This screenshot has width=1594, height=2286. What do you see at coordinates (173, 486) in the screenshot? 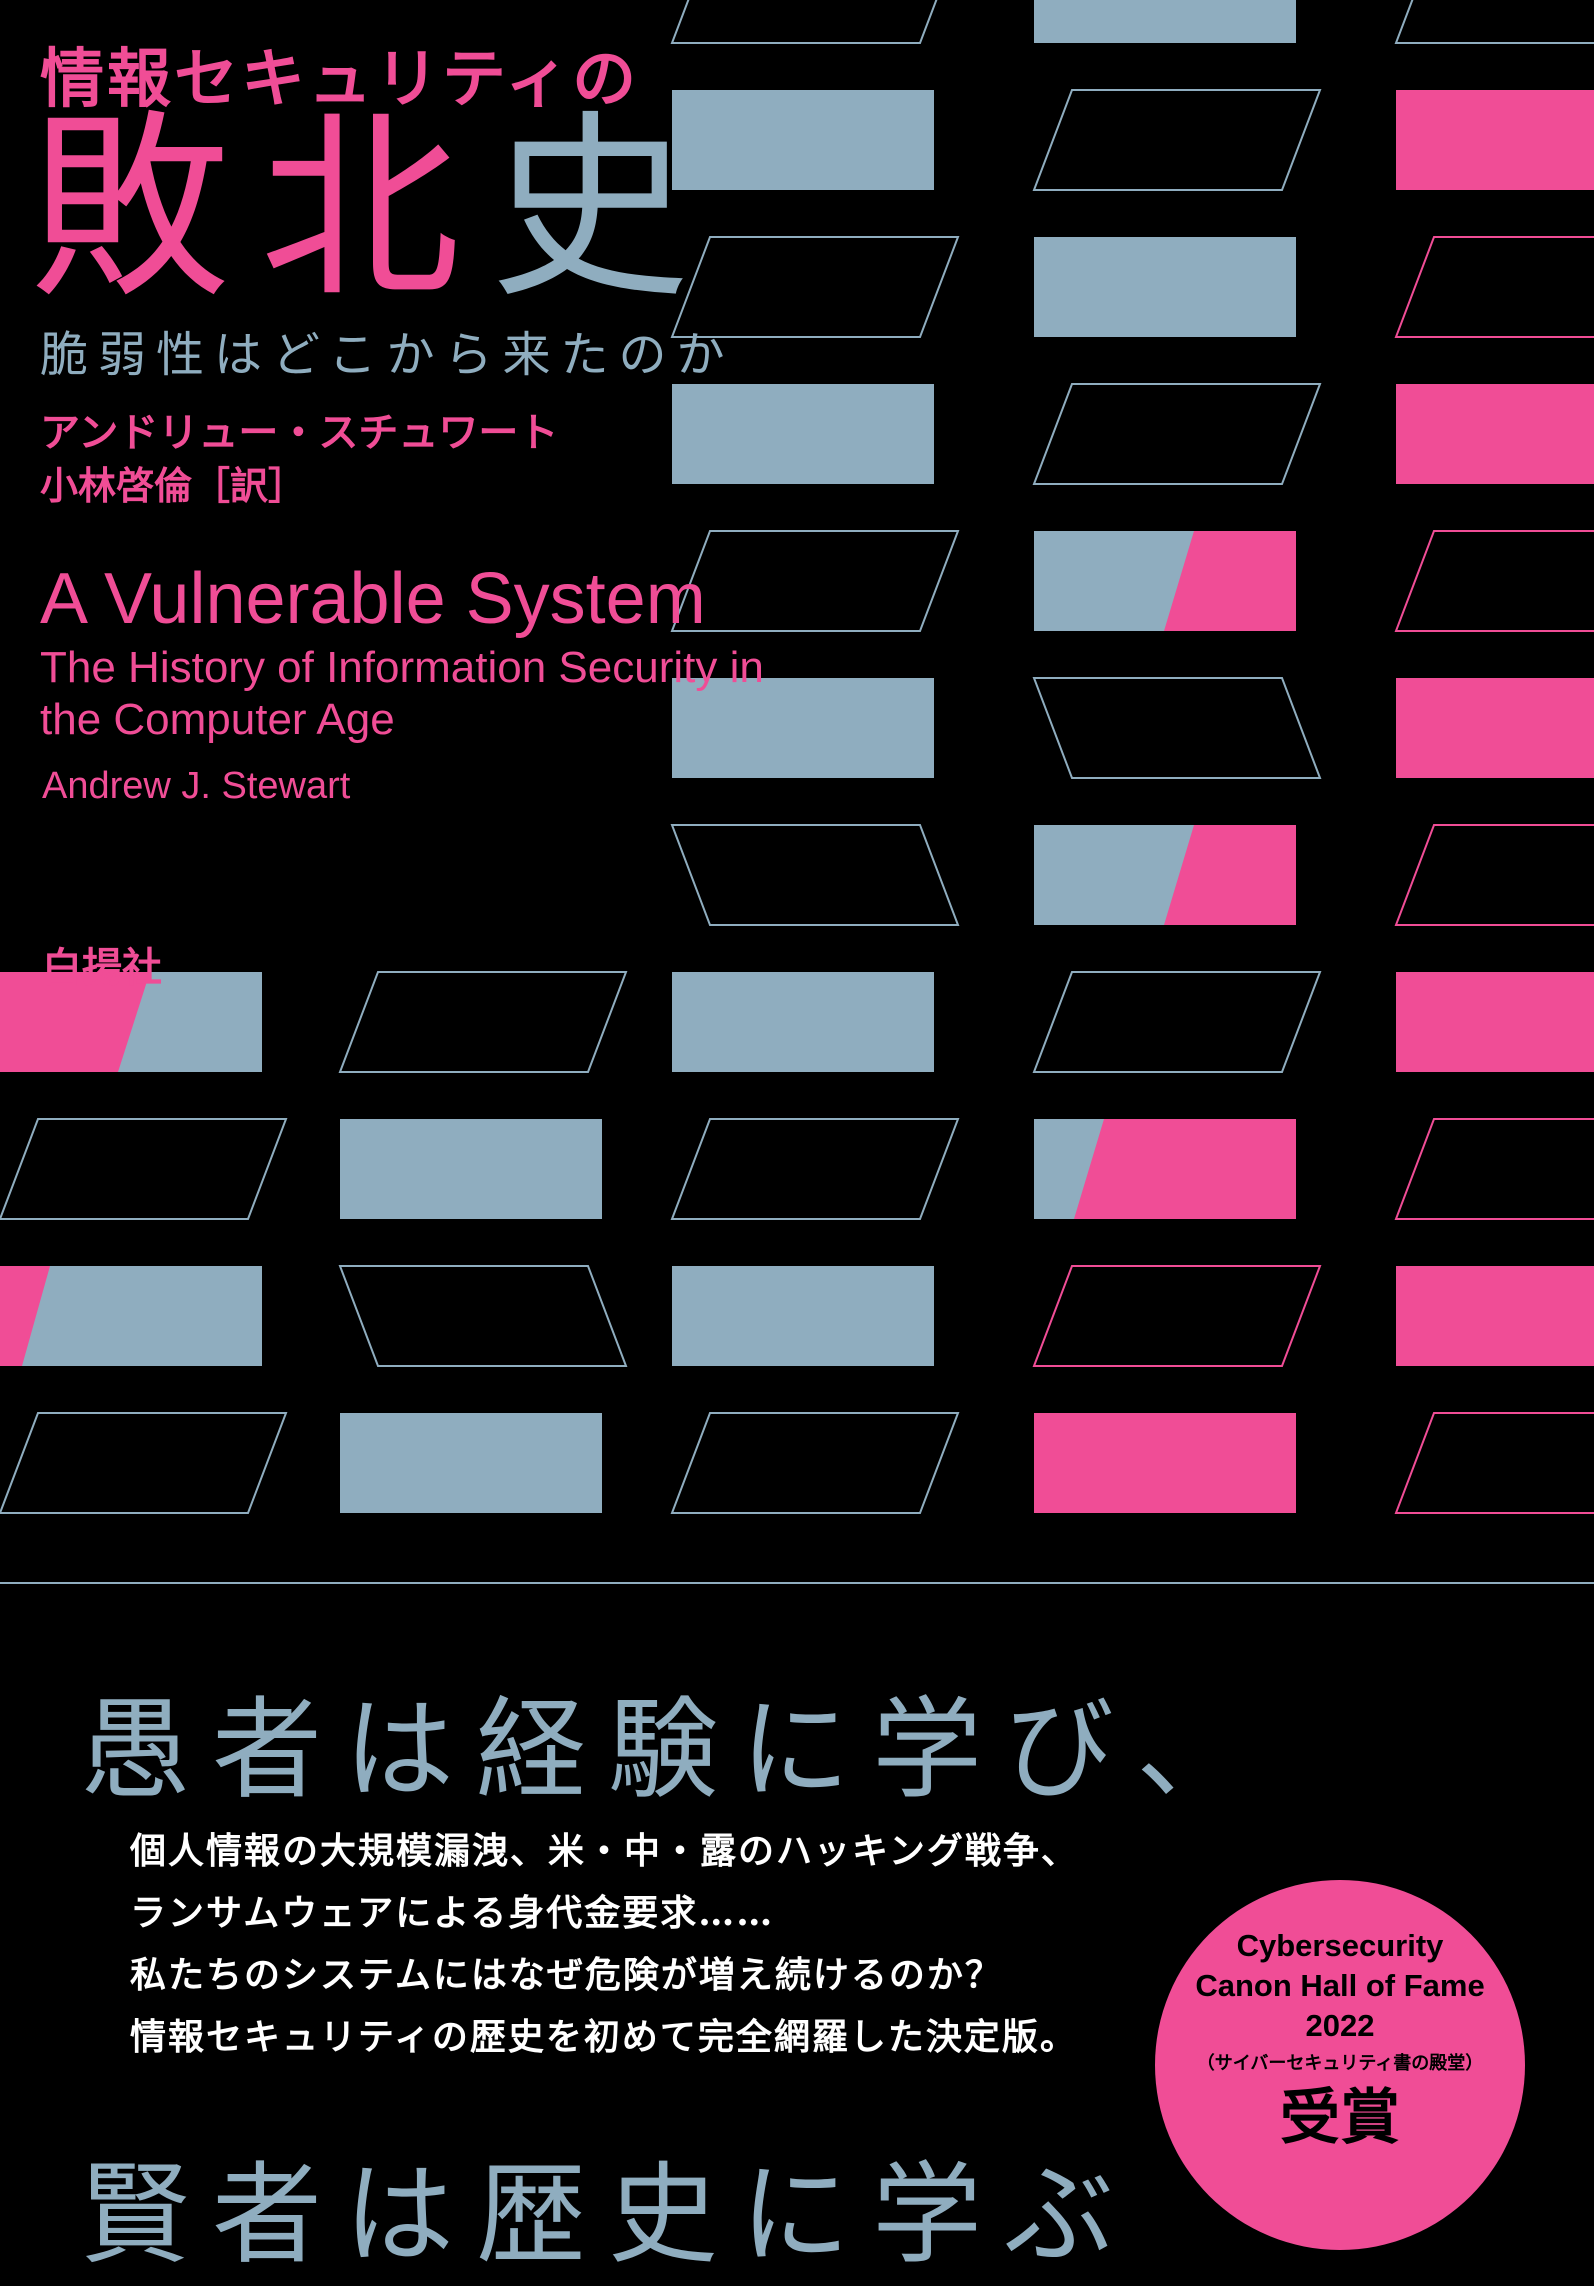
I see `translator-name: 小林啓倫［訳］` at bounding box center [173, 486].